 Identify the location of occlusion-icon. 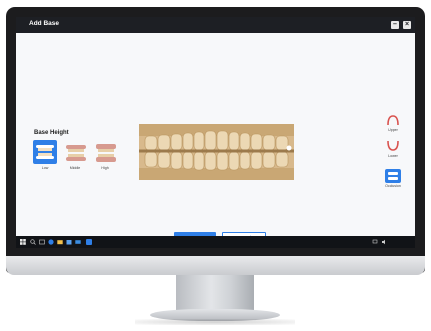
(393, 176).